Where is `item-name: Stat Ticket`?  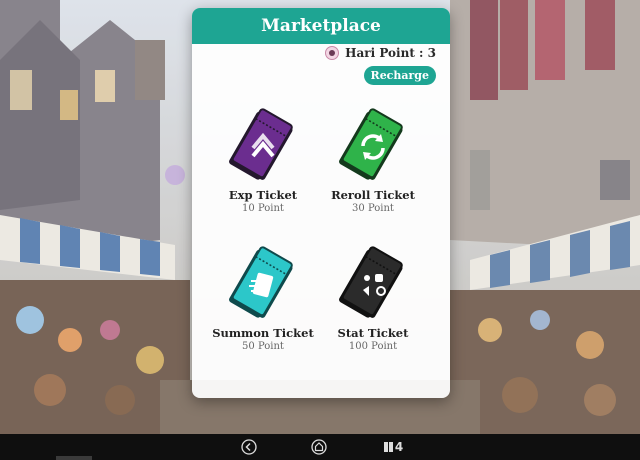
item-name: Stat Ticket is located at coordinates (373, 333).